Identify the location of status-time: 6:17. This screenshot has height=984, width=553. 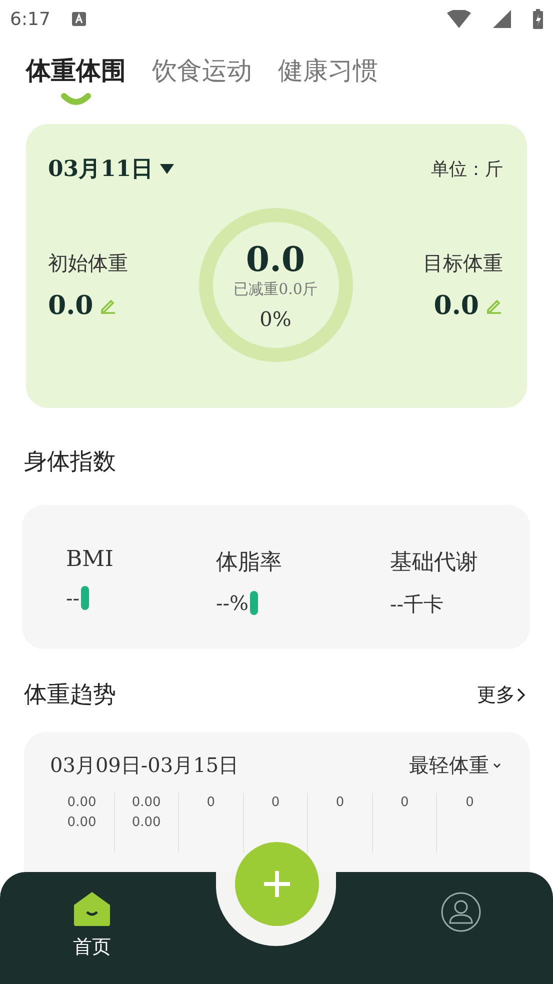
(30, 19).